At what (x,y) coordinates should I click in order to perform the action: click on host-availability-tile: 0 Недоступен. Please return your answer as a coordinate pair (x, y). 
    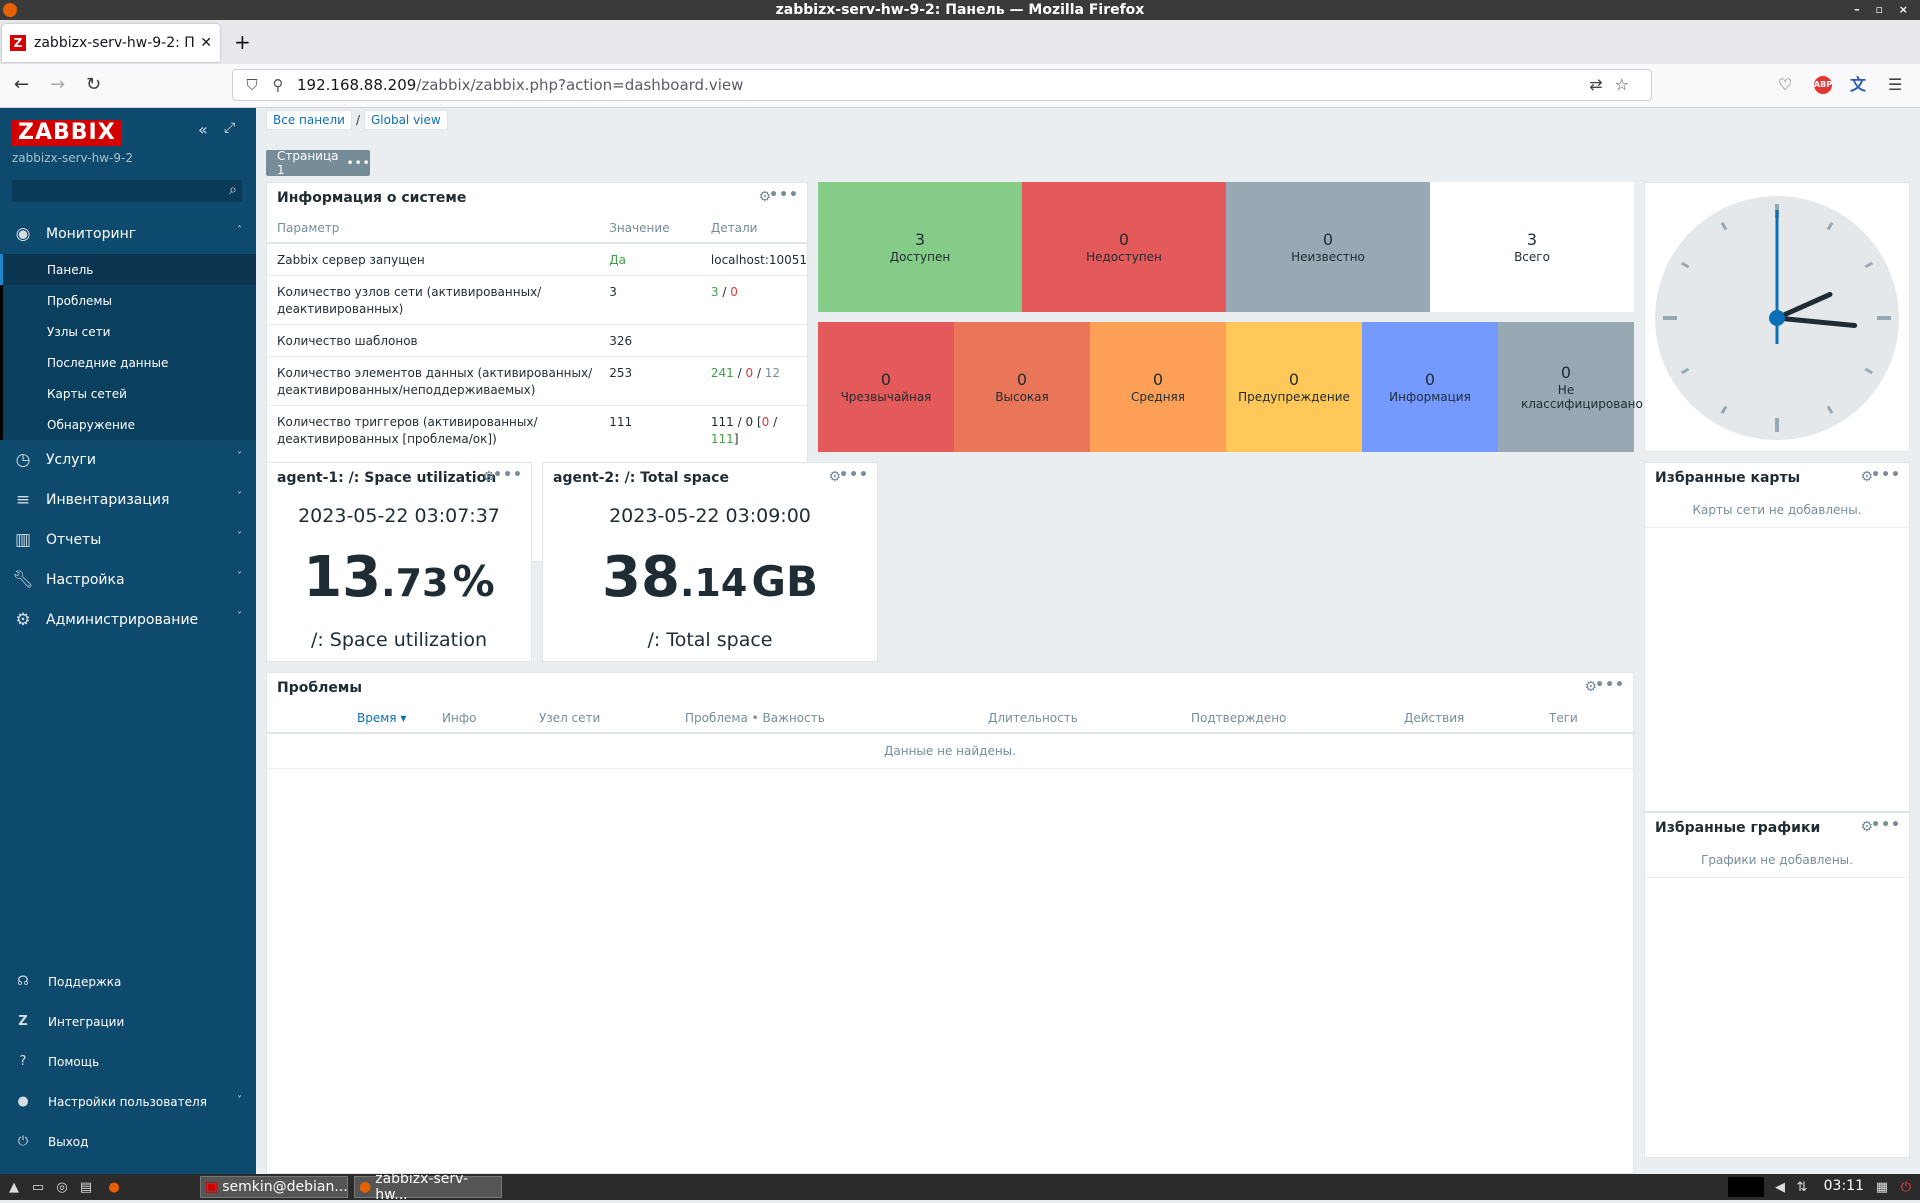
    Looking at the image, I should click on (1124, 247).